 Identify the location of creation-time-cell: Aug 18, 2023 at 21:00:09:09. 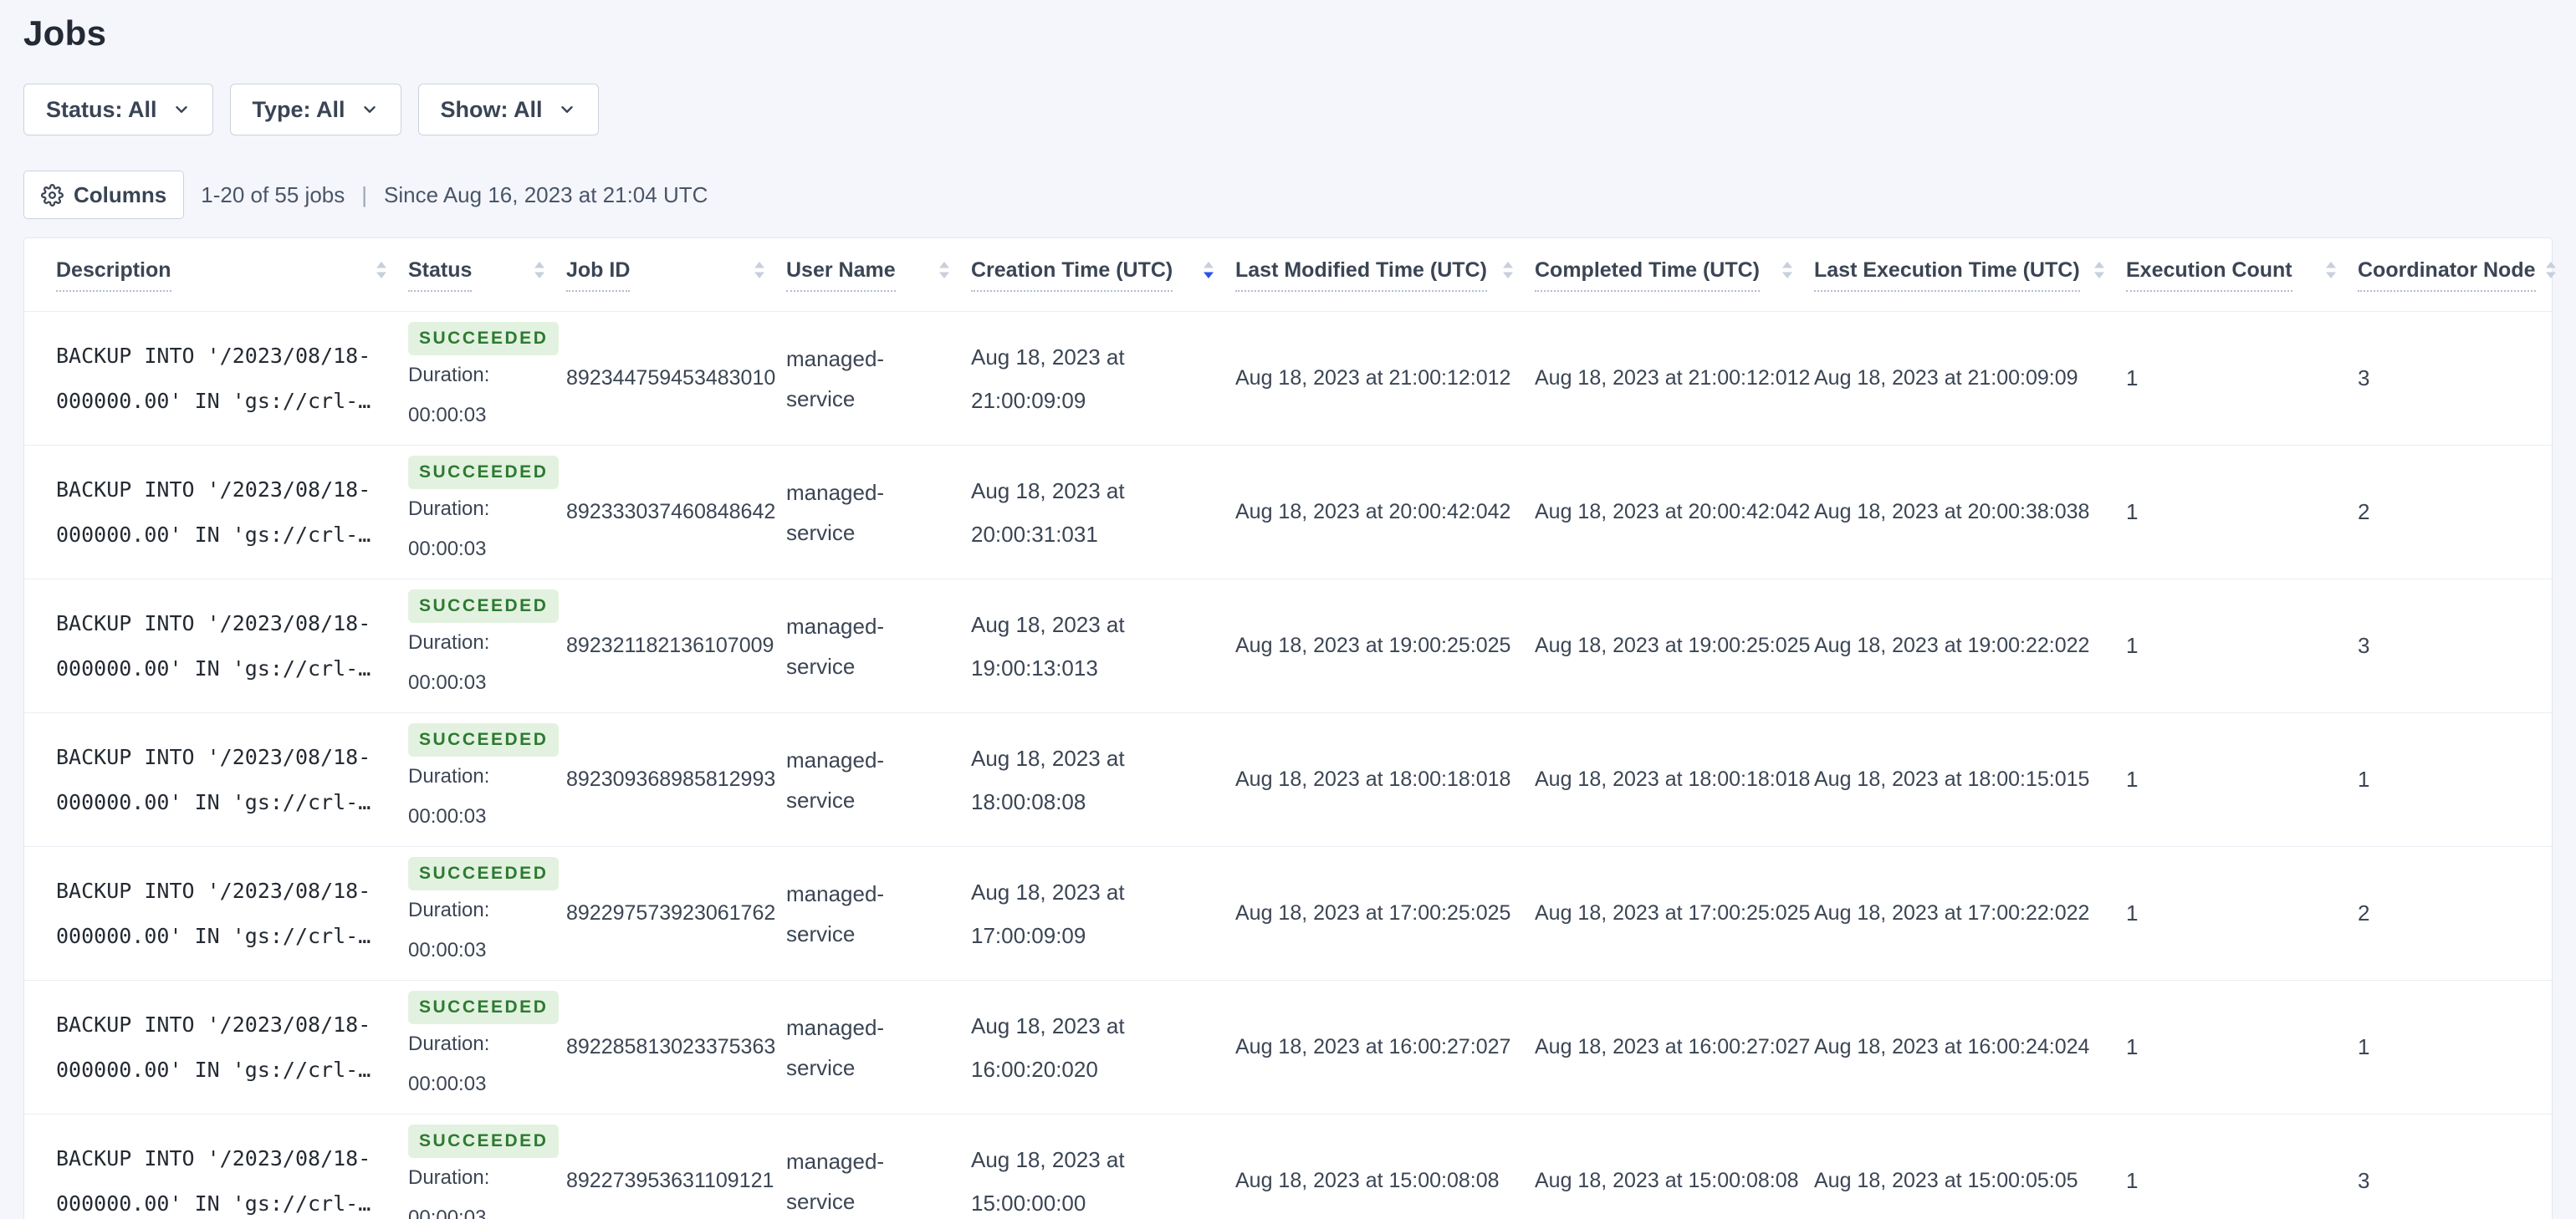
(1048, 378).